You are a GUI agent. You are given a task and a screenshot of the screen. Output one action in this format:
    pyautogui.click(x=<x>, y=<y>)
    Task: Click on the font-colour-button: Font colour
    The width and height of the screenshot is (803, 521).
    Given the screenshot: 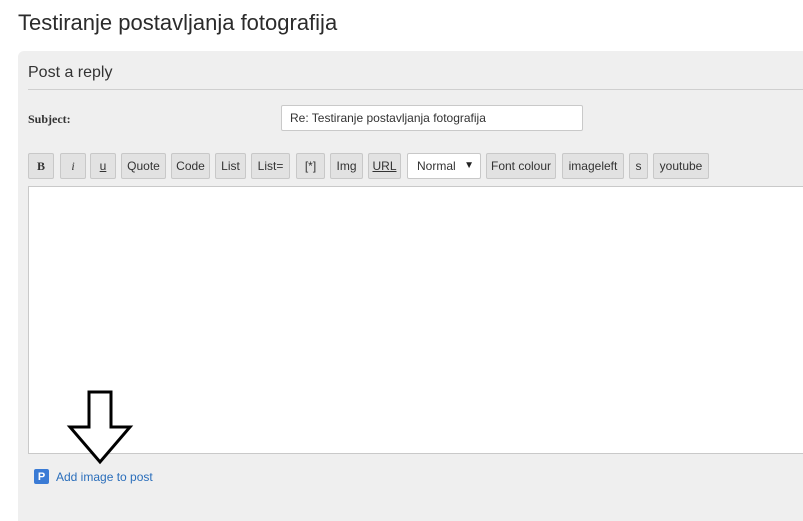 What is the action you would take?
    pyautogui.click(x=521, y=166)
    